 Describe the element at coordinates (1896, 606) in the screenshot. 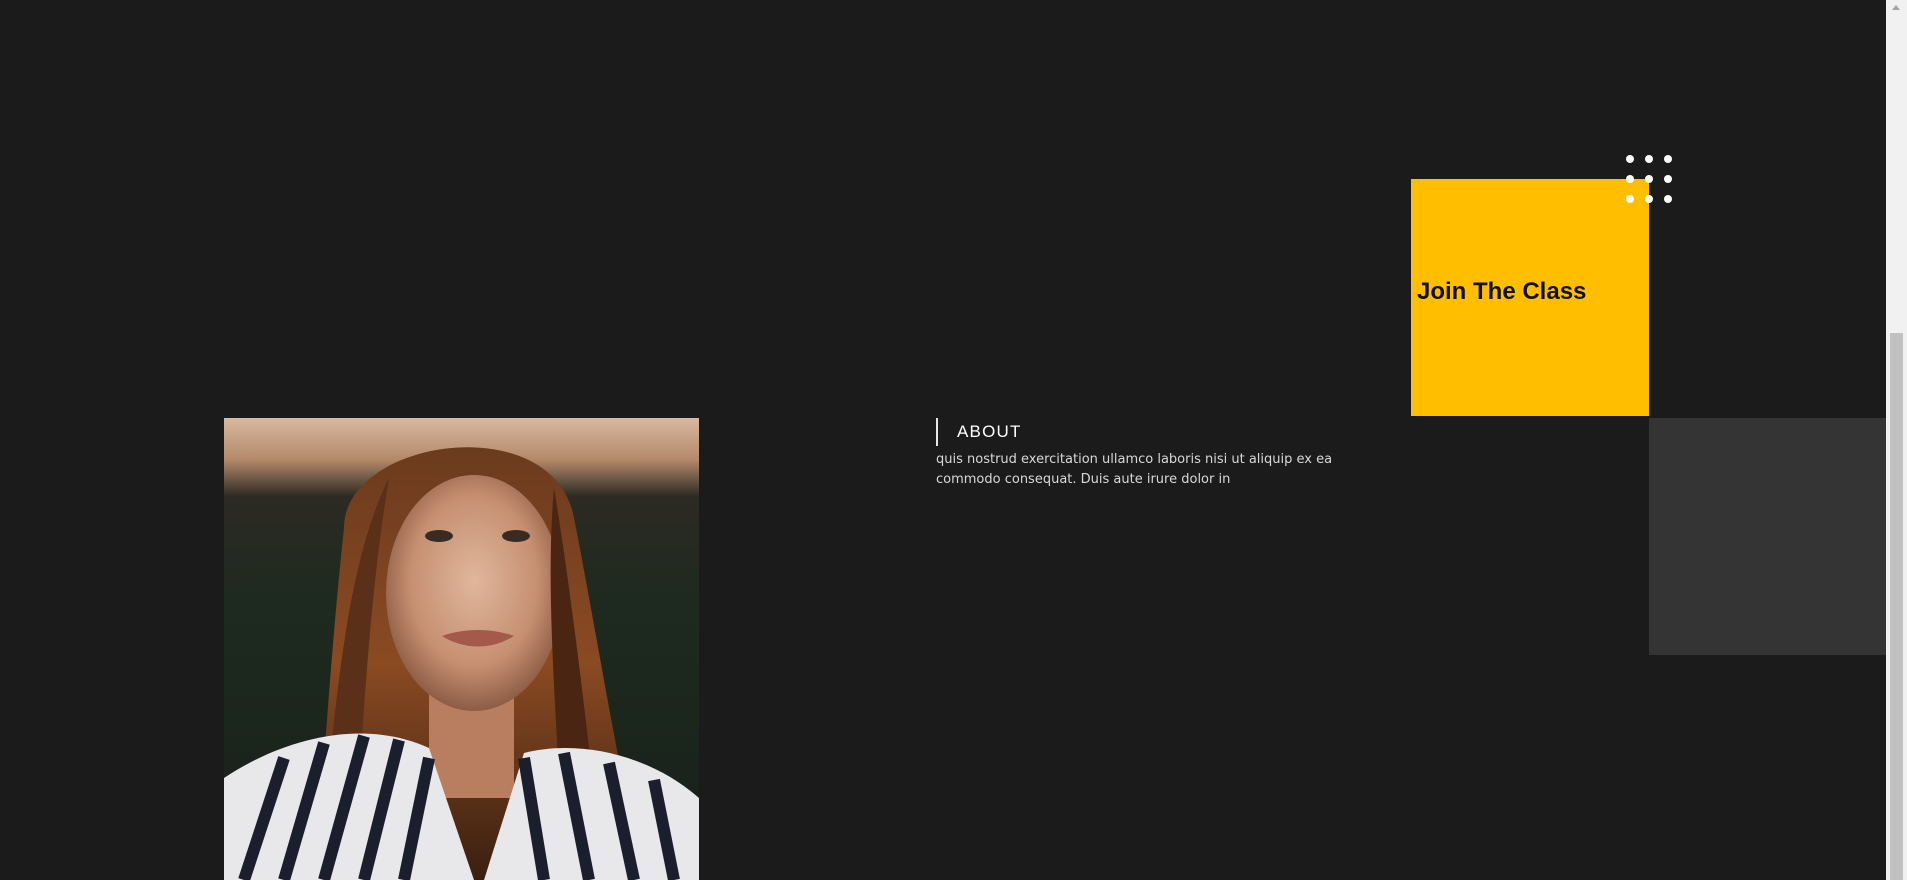

I see `scrollbar-thumb` at that location.